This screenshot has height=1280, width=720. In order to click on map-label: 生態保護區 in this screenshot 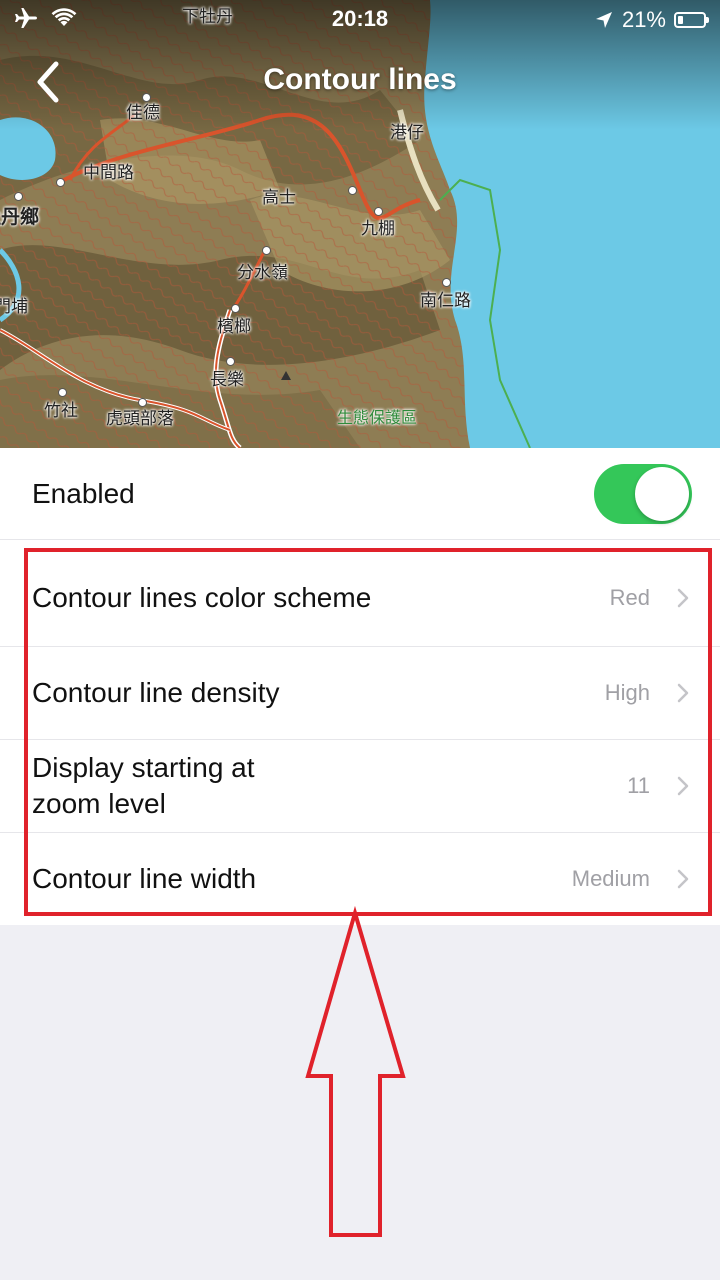, I will do `click(377, 417)`.